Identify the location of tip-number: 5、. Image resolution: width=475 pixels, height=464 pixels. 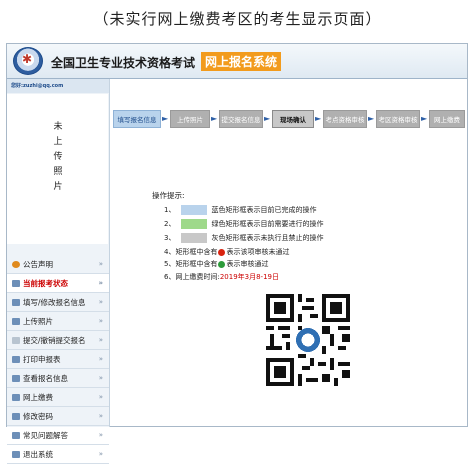
(170, 264).